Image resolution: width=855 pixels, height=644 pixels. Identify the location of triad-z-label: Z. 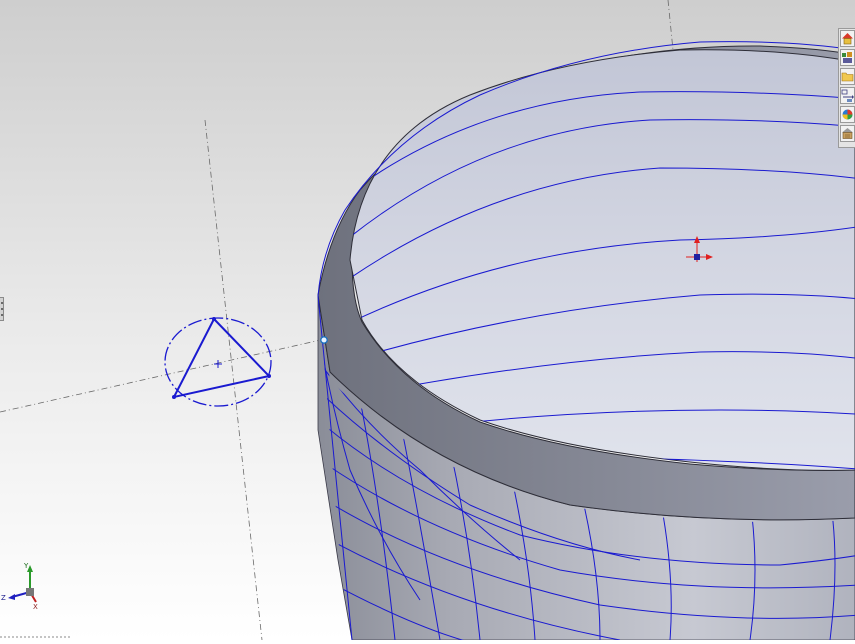
(3, 598).